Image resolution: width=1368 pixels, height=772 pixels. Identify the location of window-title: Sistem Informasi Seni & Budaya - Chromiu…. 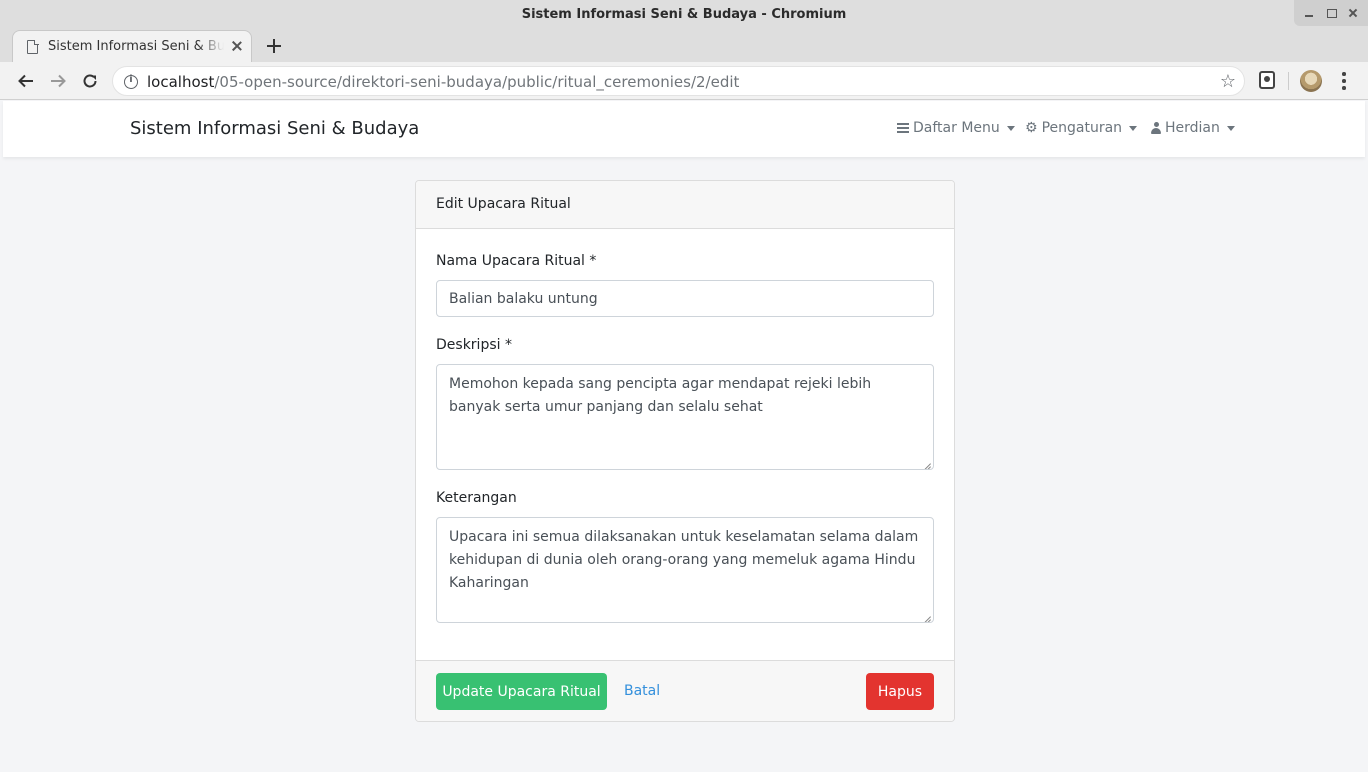
(684, 14).